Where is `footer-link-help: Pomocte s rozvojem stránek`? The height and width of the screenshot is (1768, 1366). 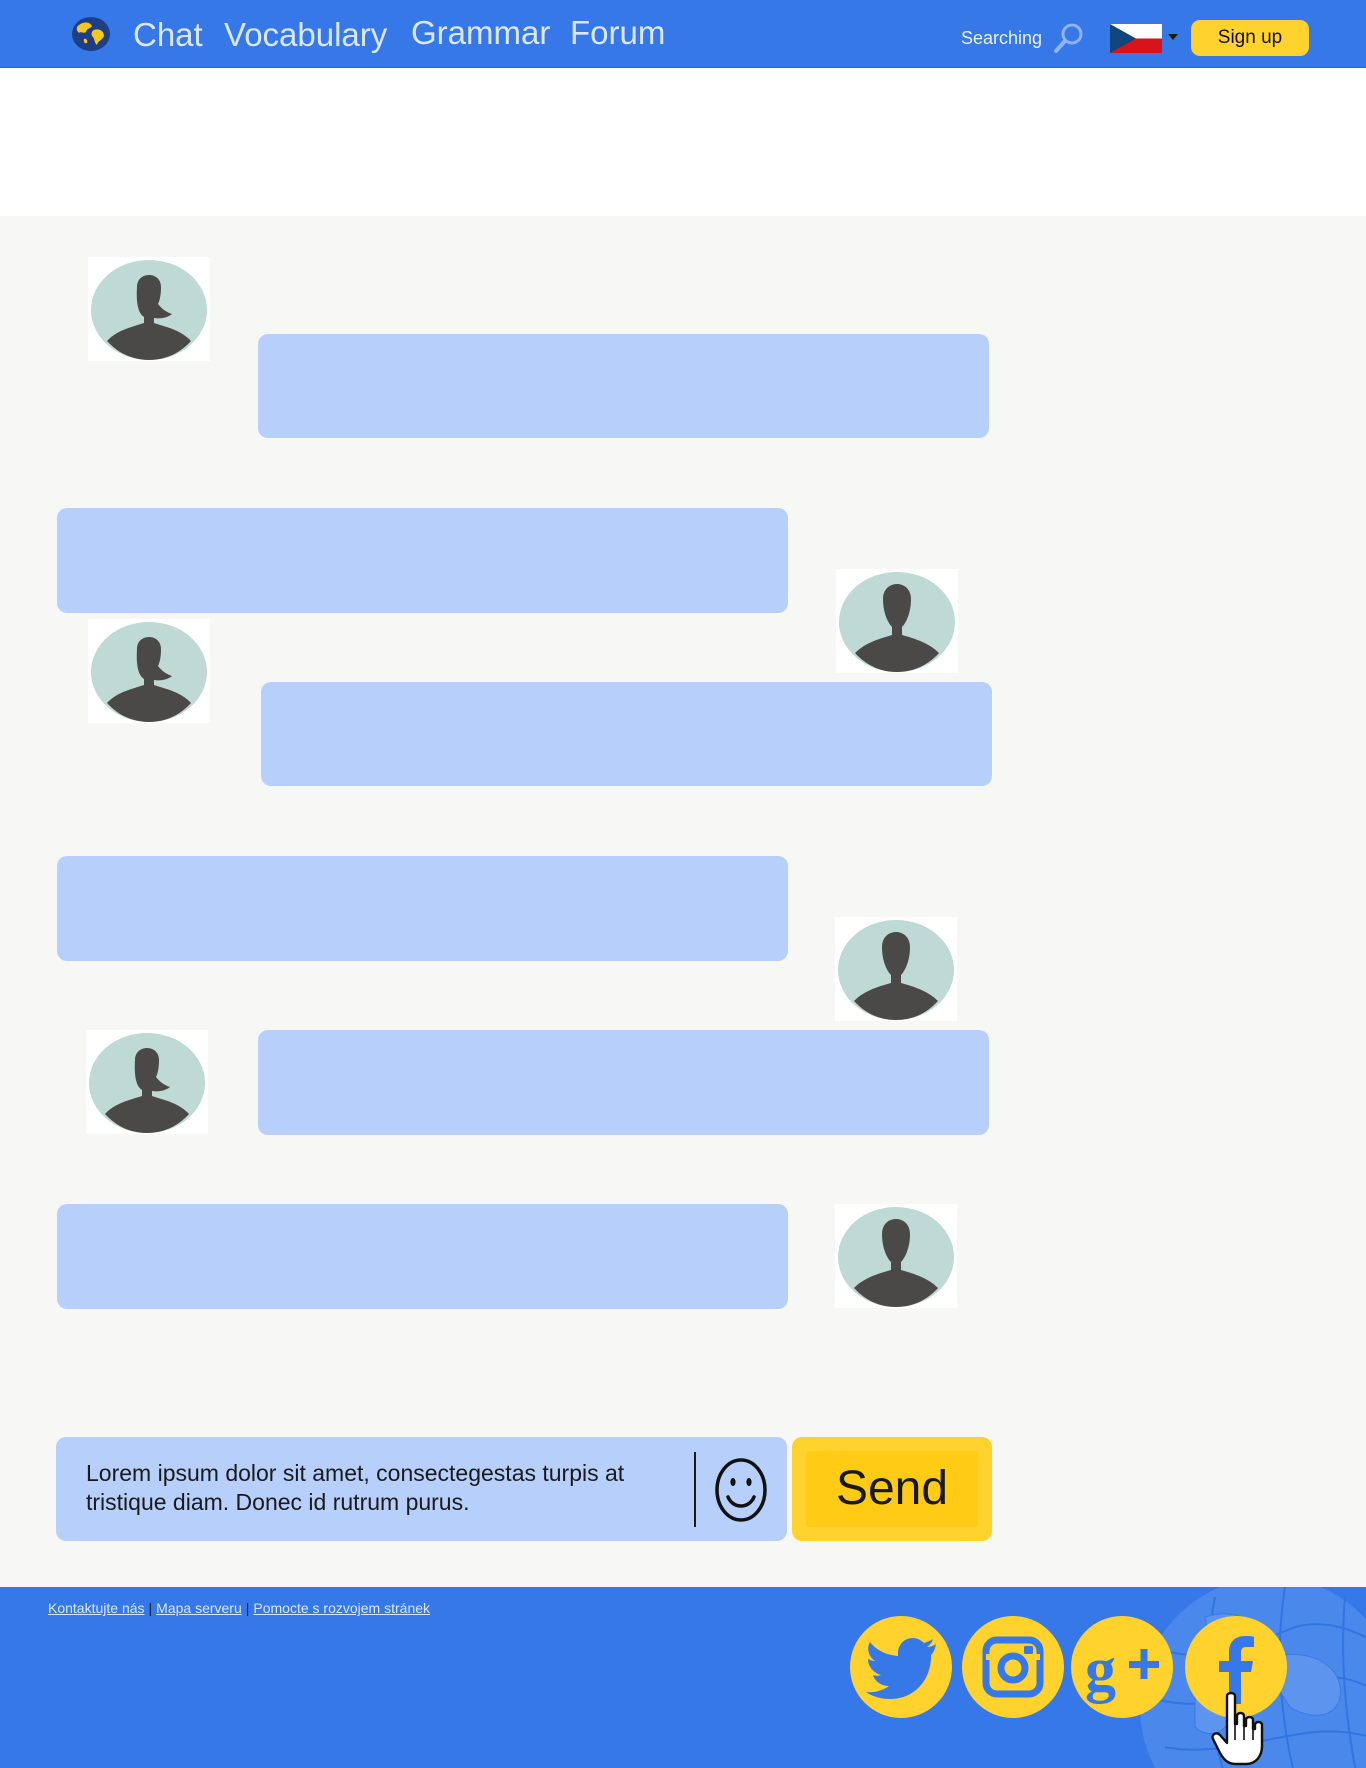
footer-link-help: Pomocte s rozvojem stránek is located at coordinates (341, 1608).